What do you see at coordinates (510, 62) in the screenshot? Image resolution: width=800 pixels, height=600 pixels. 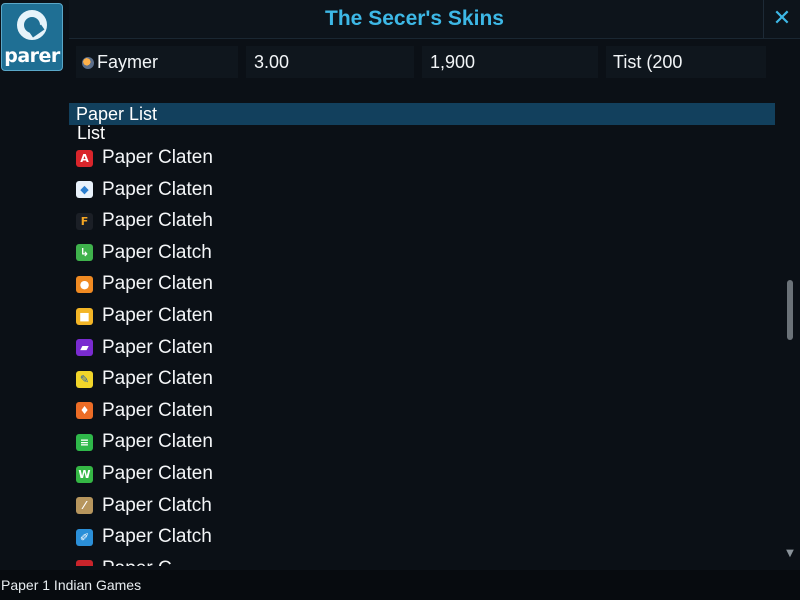 I see `info-value2-cell: 1,900` at bounding box center [510, 62].